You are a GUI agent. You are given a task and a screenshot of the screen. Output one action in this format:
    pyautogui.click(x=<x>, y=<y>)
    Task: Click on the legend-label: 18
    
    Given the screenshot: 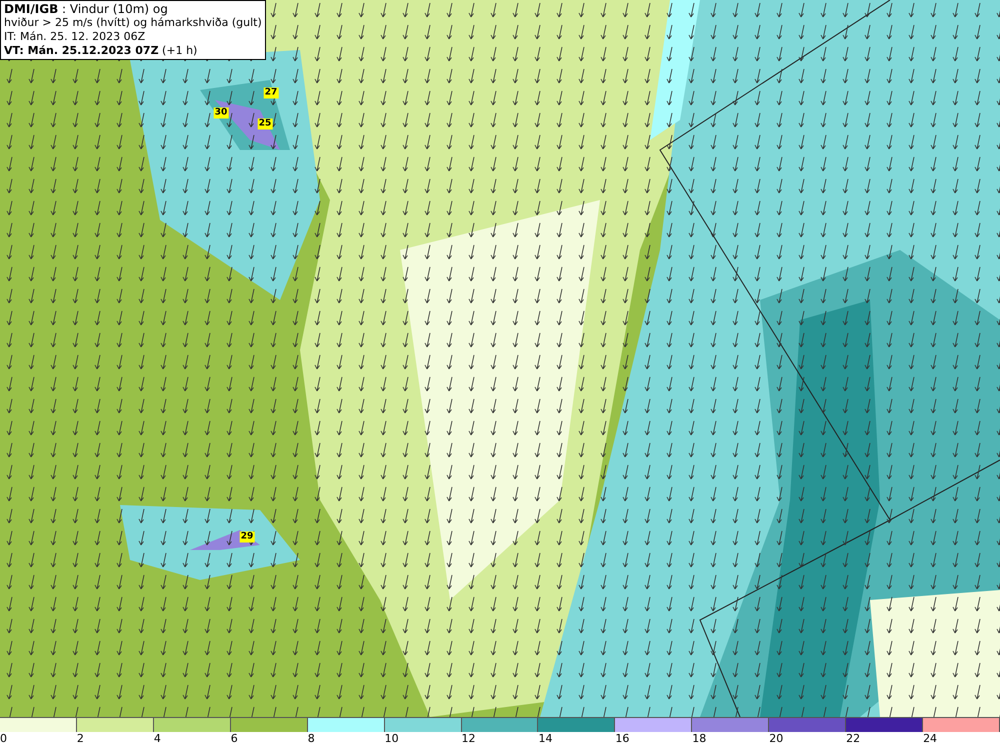 What is the action you would take?
    pyautogui.click(x=699, y=739)
    